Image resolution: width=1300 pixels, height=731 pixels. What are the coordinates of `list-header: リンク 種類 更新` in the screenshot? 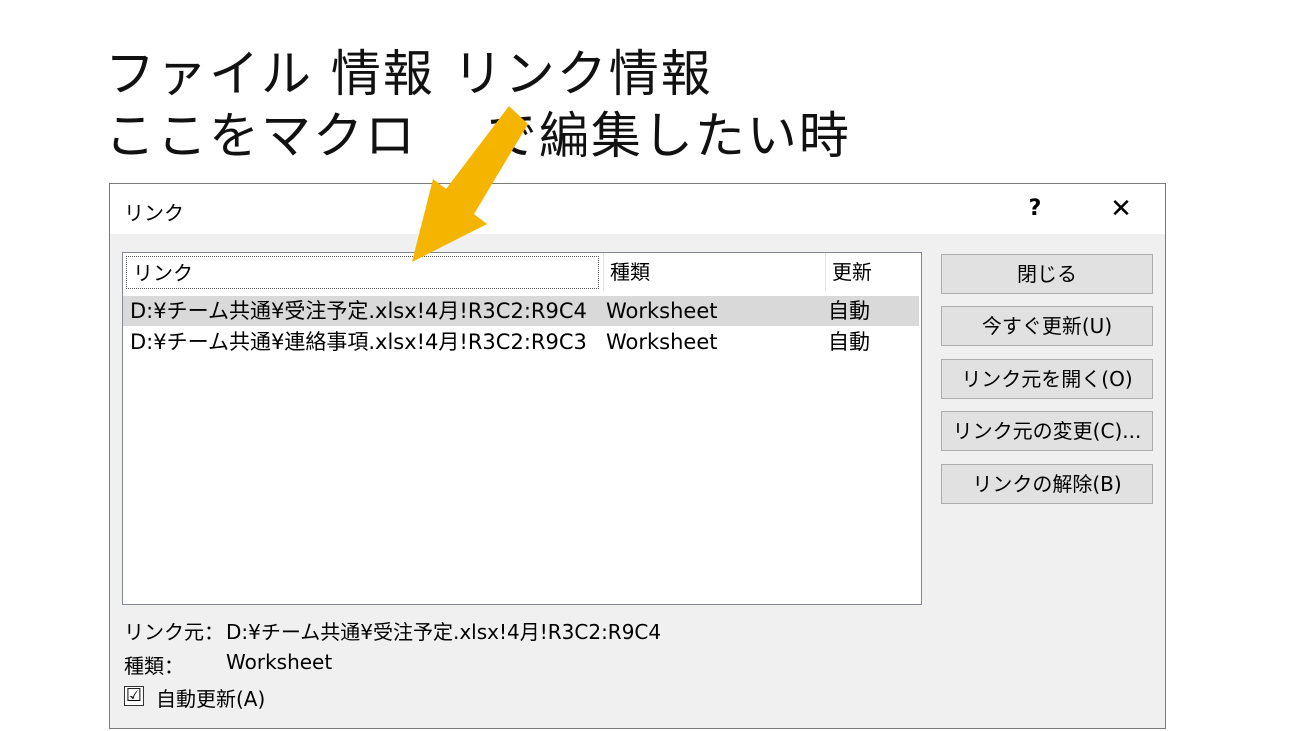 It's located at (522, 273).